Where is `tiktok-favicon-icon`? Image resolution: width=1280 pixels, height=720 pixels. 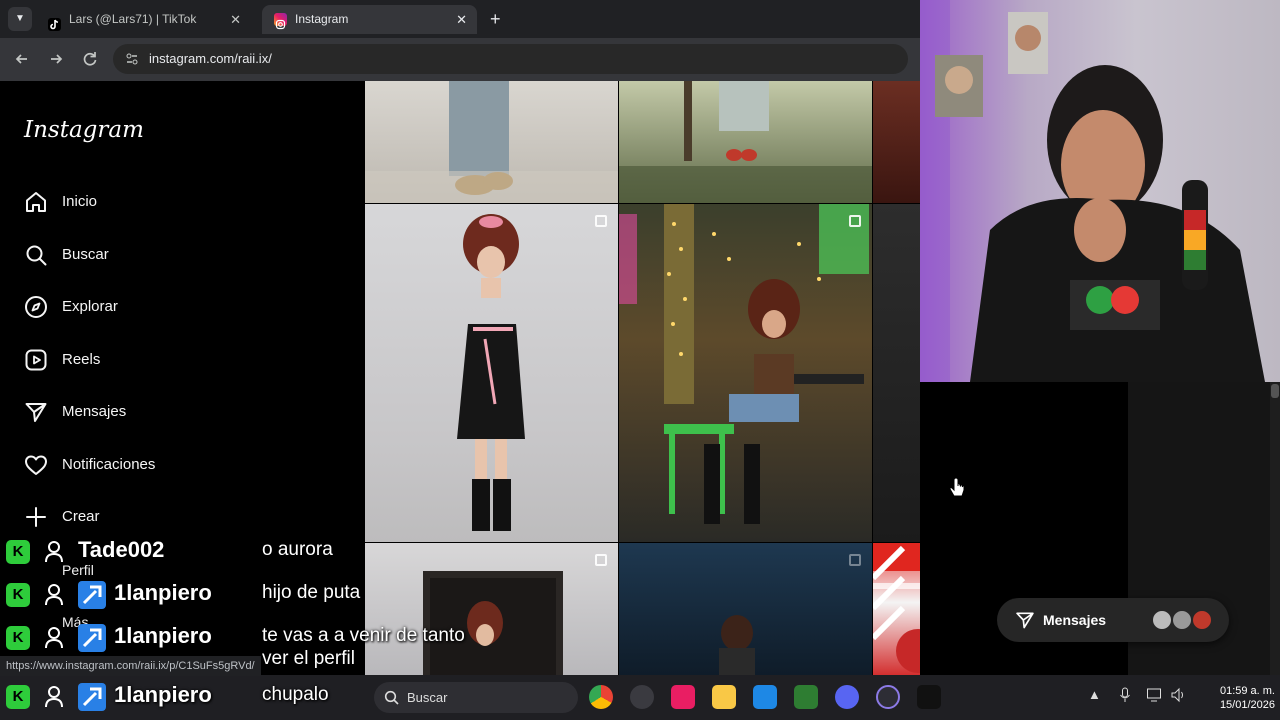 tiktok-favicon-icon is located at coordinates (54, 22).